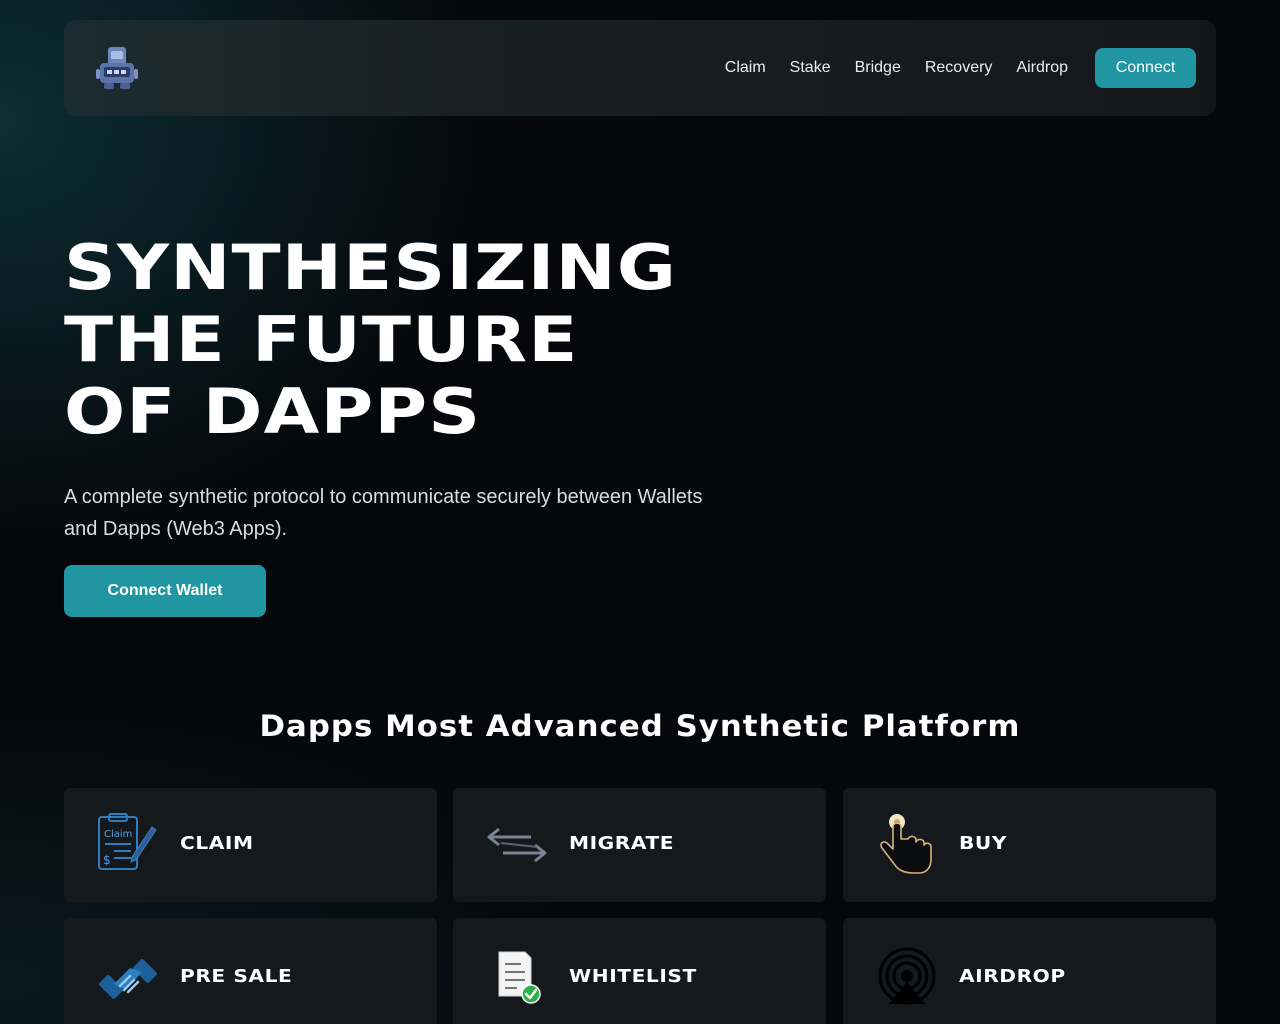 Image resolution: width=1280 pixels, height=1024 pixels. What do you see at coordinates (128, 845) in the screenshot?
I see `claim-clipboard-icon: Claim $` at bounding box center [128, 845].